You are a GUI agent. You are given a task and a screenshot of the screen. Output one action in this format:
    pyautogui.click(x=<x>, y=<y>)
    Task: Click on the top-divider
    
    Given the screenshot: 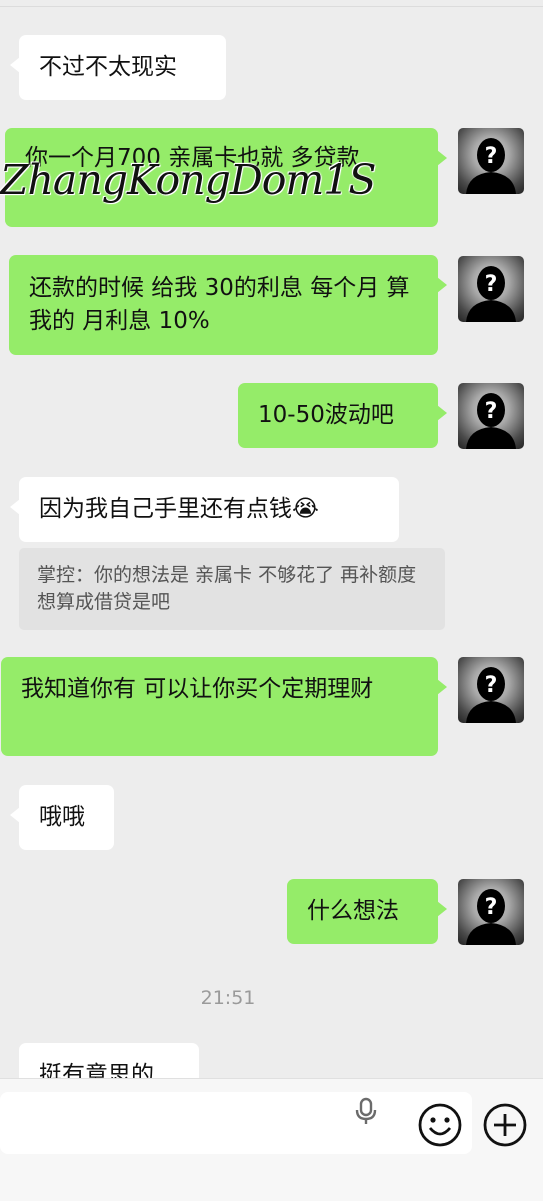 What is the action you would take?
    pyautogui.click(x=271, y=6)
    